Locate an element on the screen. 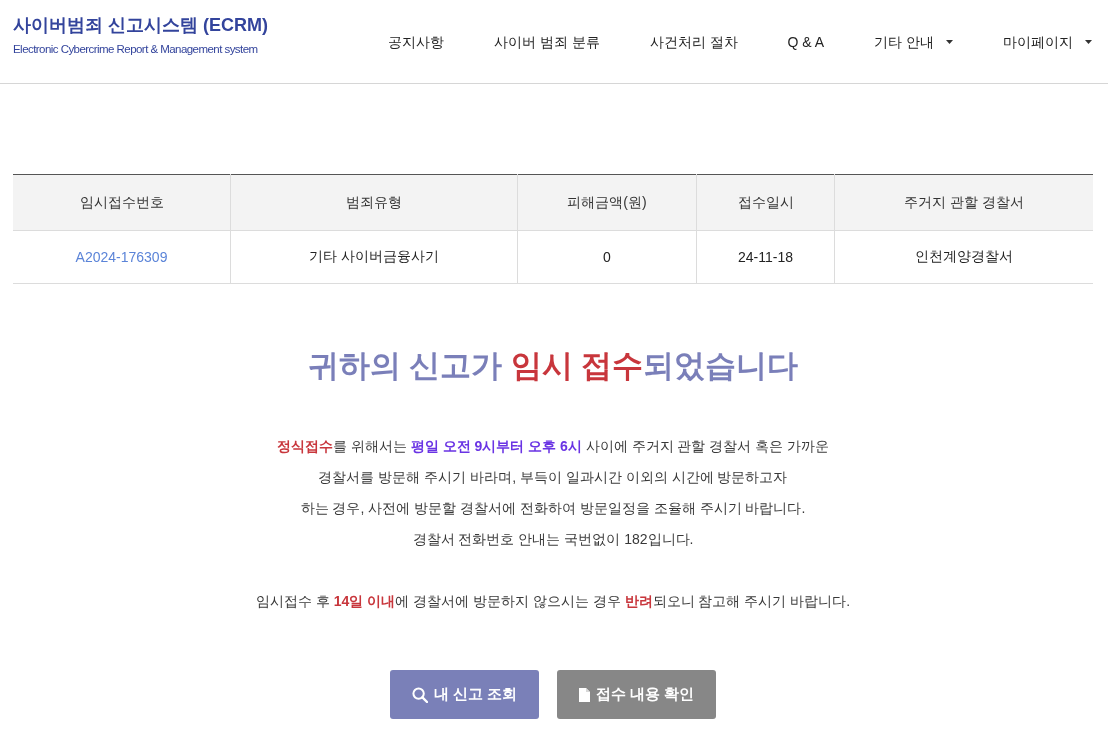 Image resolution: width=1108 pixels, height=755 pixels. column-header: 임시접수번호 is located at coordinates (122, 202).